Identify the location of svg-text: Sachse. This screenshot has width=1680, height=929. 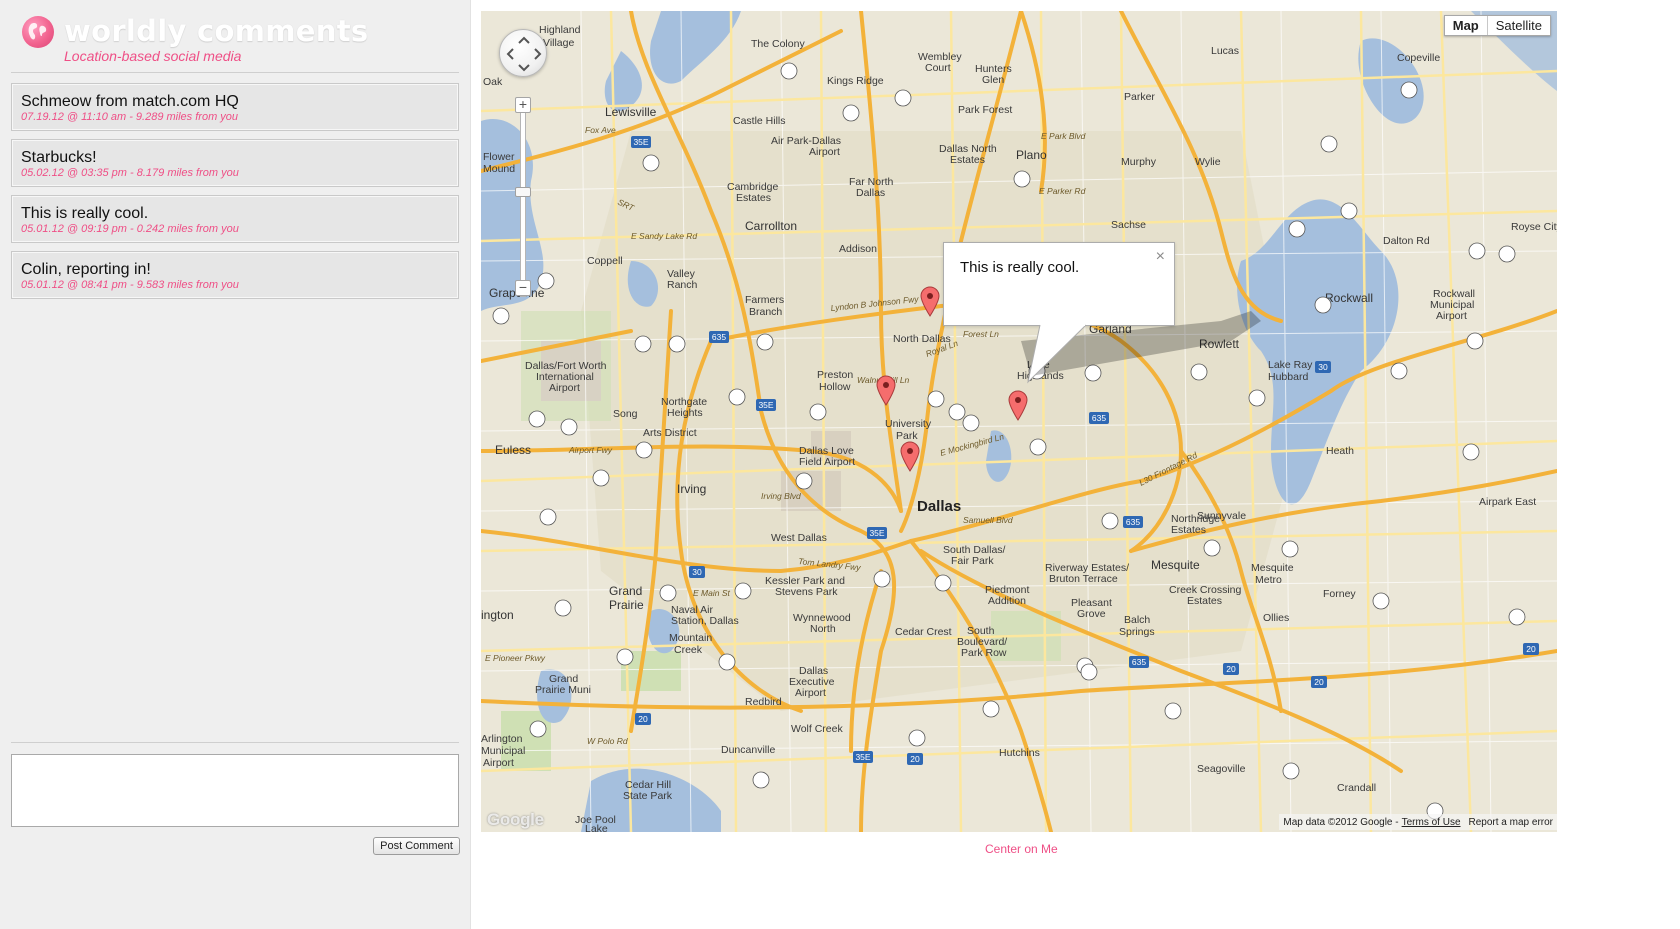
(1128, 225).